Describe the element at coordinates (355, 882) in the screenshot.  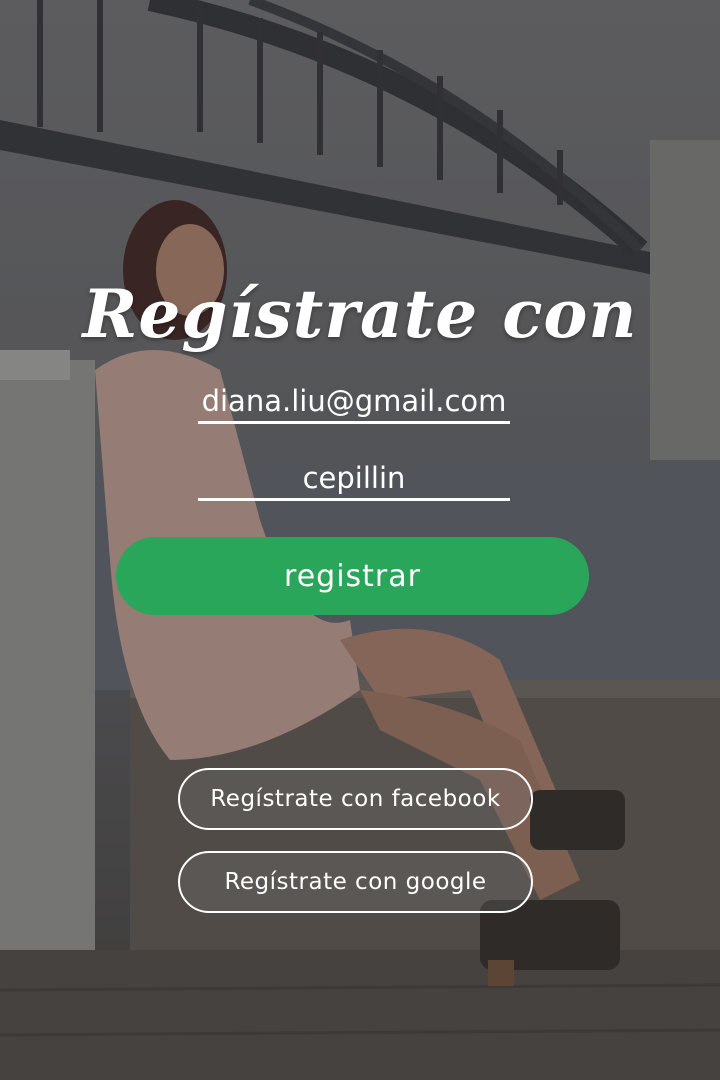
I see `google-register-button: Regístrate con google` at that location.